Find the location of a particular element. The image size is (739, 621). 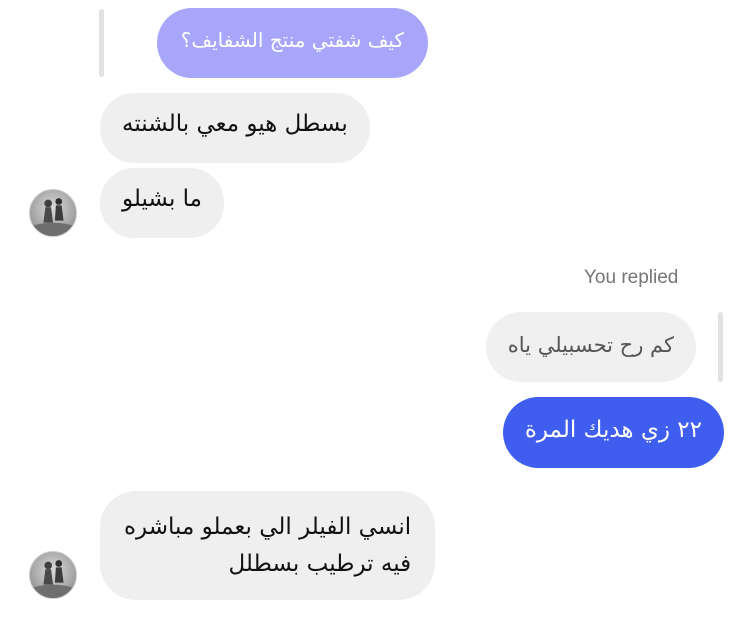

quoted-message-text: كم رح تحسبيلي ياه is located at coordinates (590, 345).